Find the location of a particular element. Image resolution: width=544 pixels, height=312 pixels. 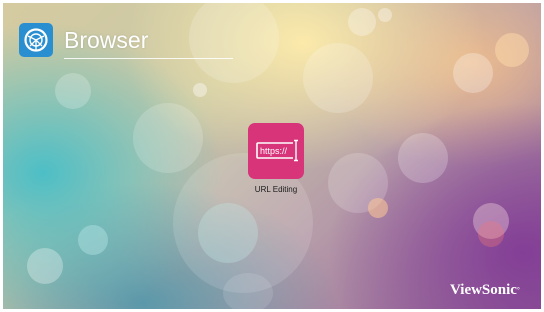

url-edit-icon-text: https:// is located at coordinates (274, 151).